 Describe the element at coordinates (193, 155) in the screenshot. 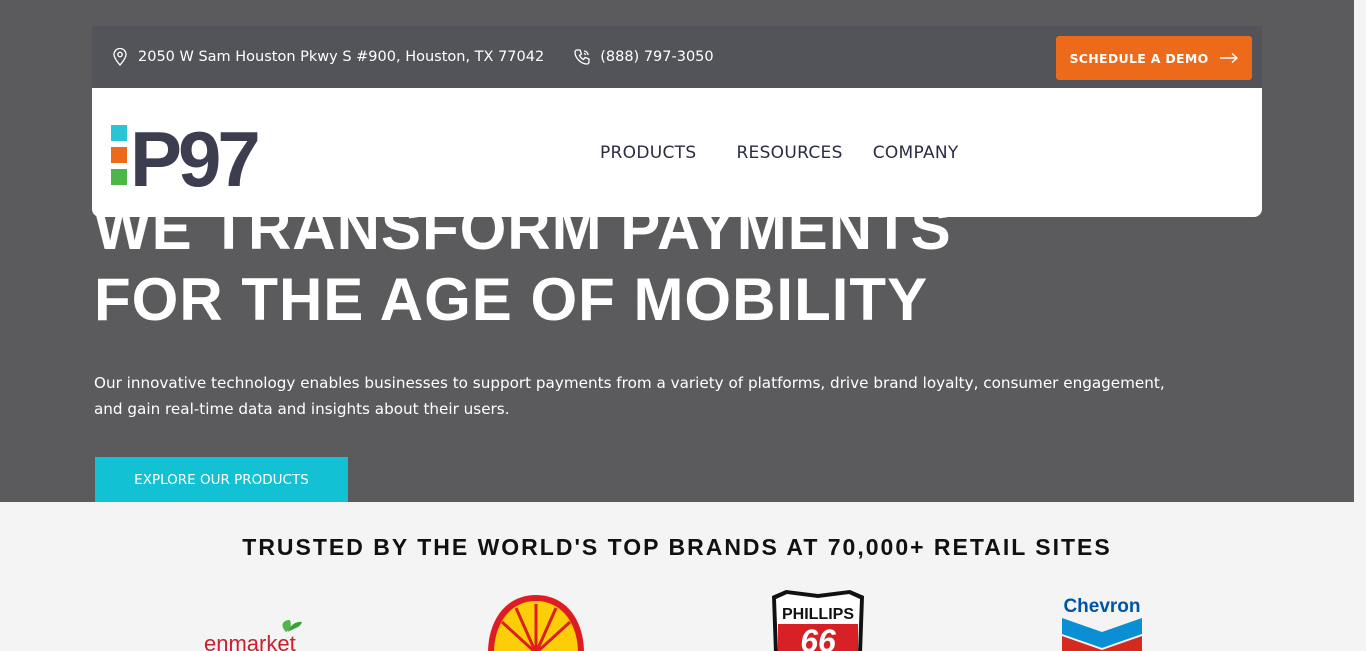

I see `svg-text: P97` at that location.